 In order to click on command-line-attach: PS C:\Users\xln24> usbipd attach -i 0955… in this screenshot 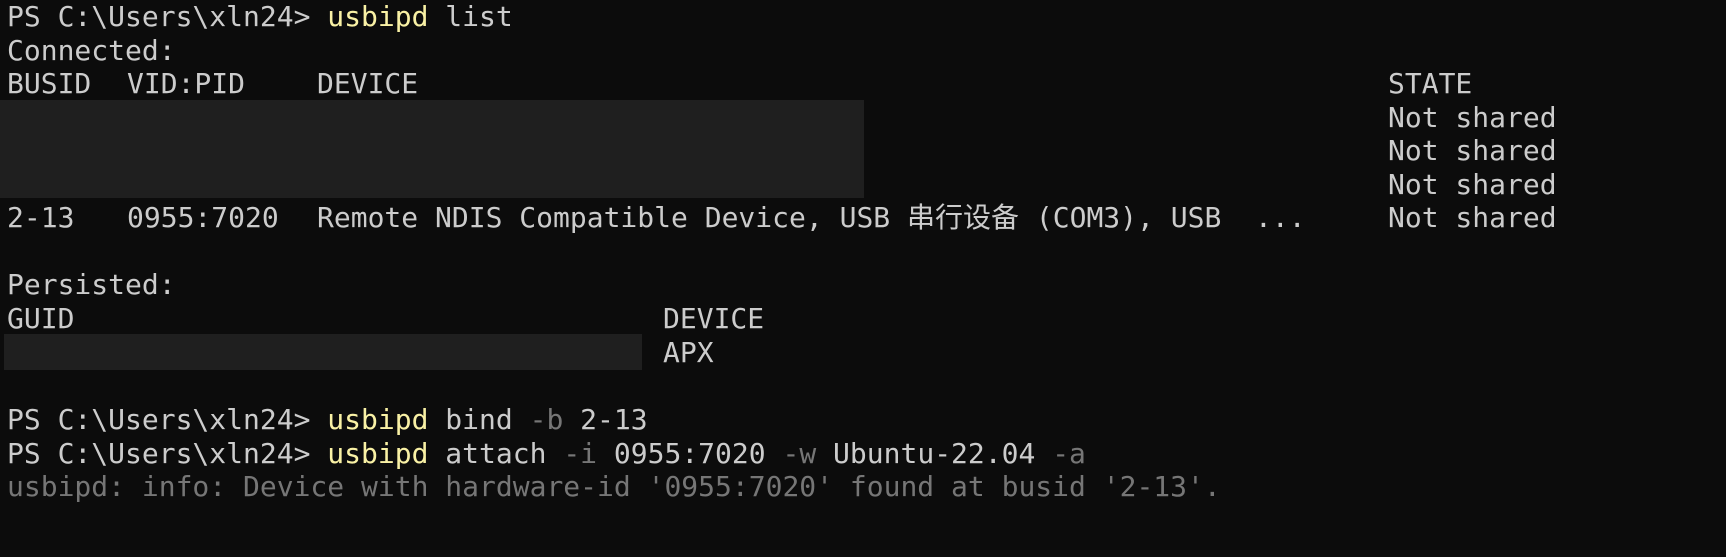, I will do `click(546, 454)`.